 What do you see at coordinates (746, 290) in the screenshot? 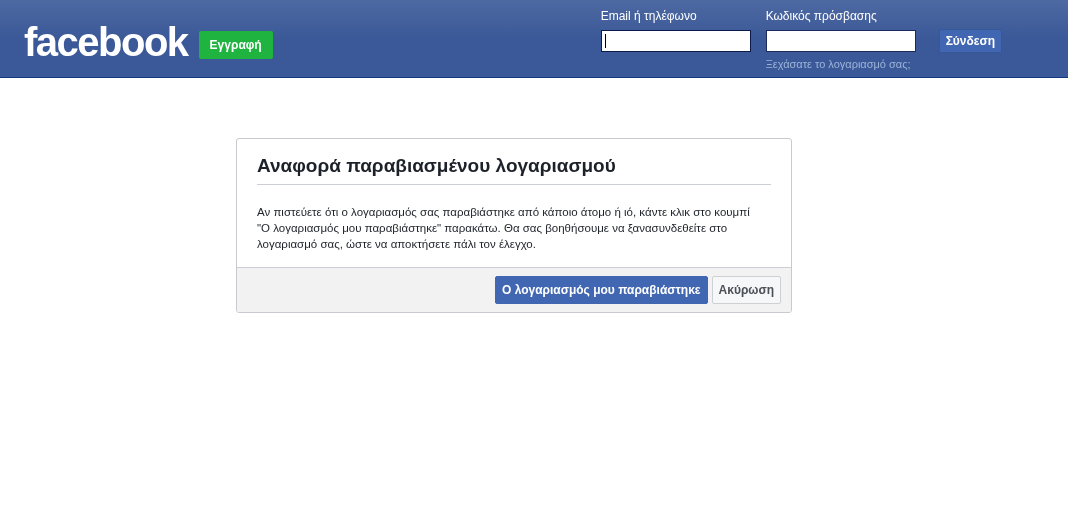
I see `cancel-button: Ακύρωση` at bounding box center [746, 290].